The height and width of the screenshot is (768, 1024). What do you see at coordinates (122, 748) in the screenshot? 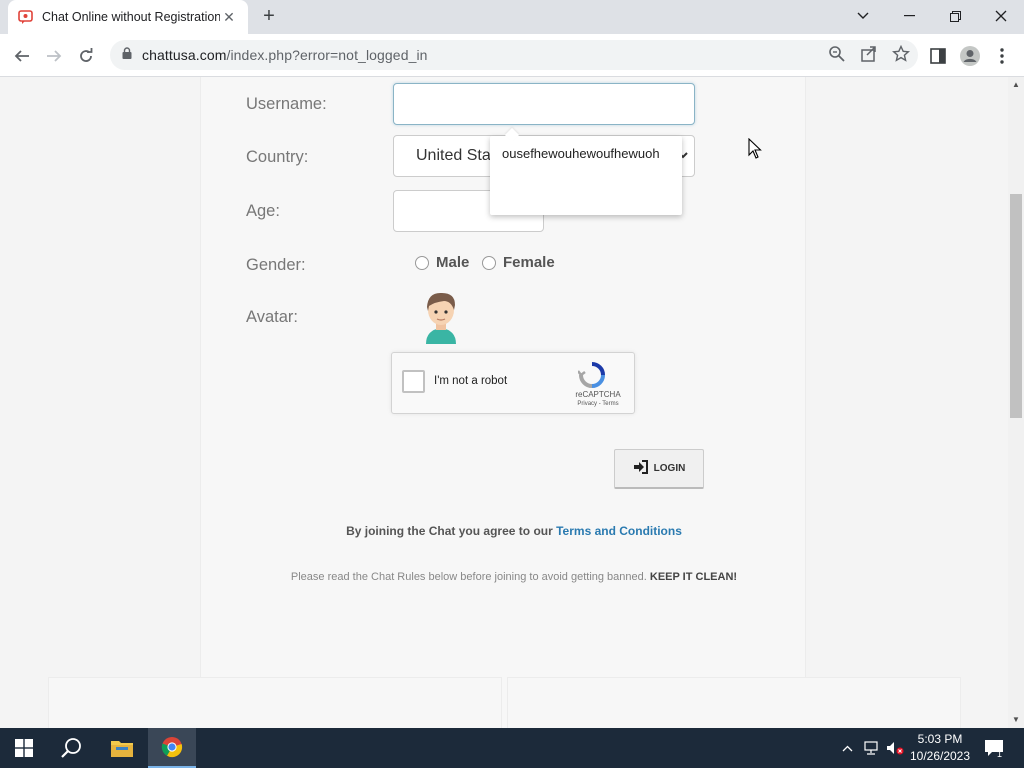
I see `file-explorer-icon` at bounding box center [122, 748].